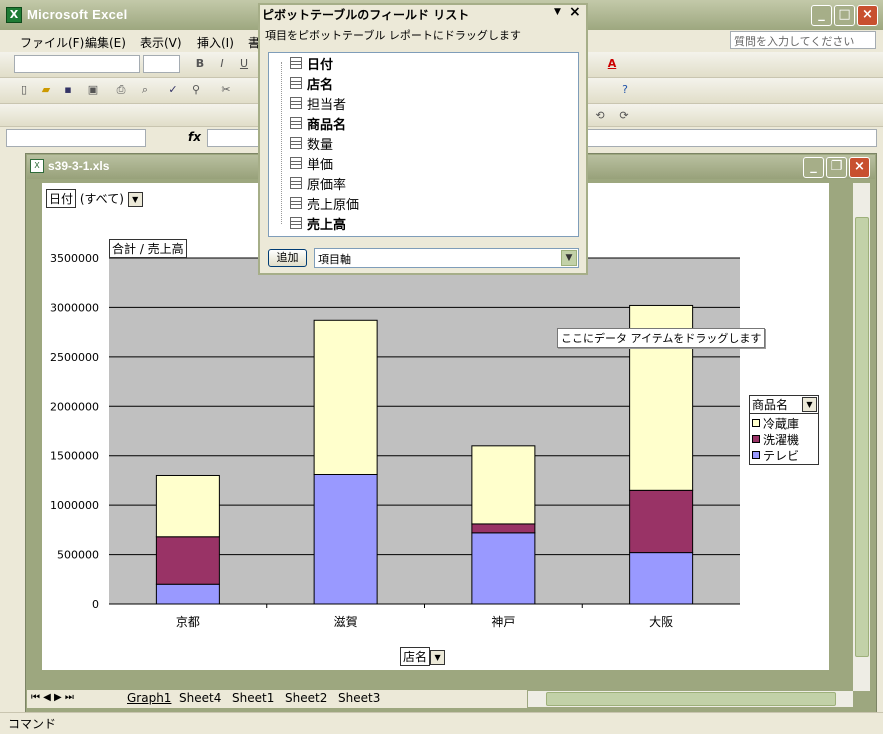 Image resolution: width=883 pixels, height=734 pixels. I want to click on name-box, so click(76, 138).